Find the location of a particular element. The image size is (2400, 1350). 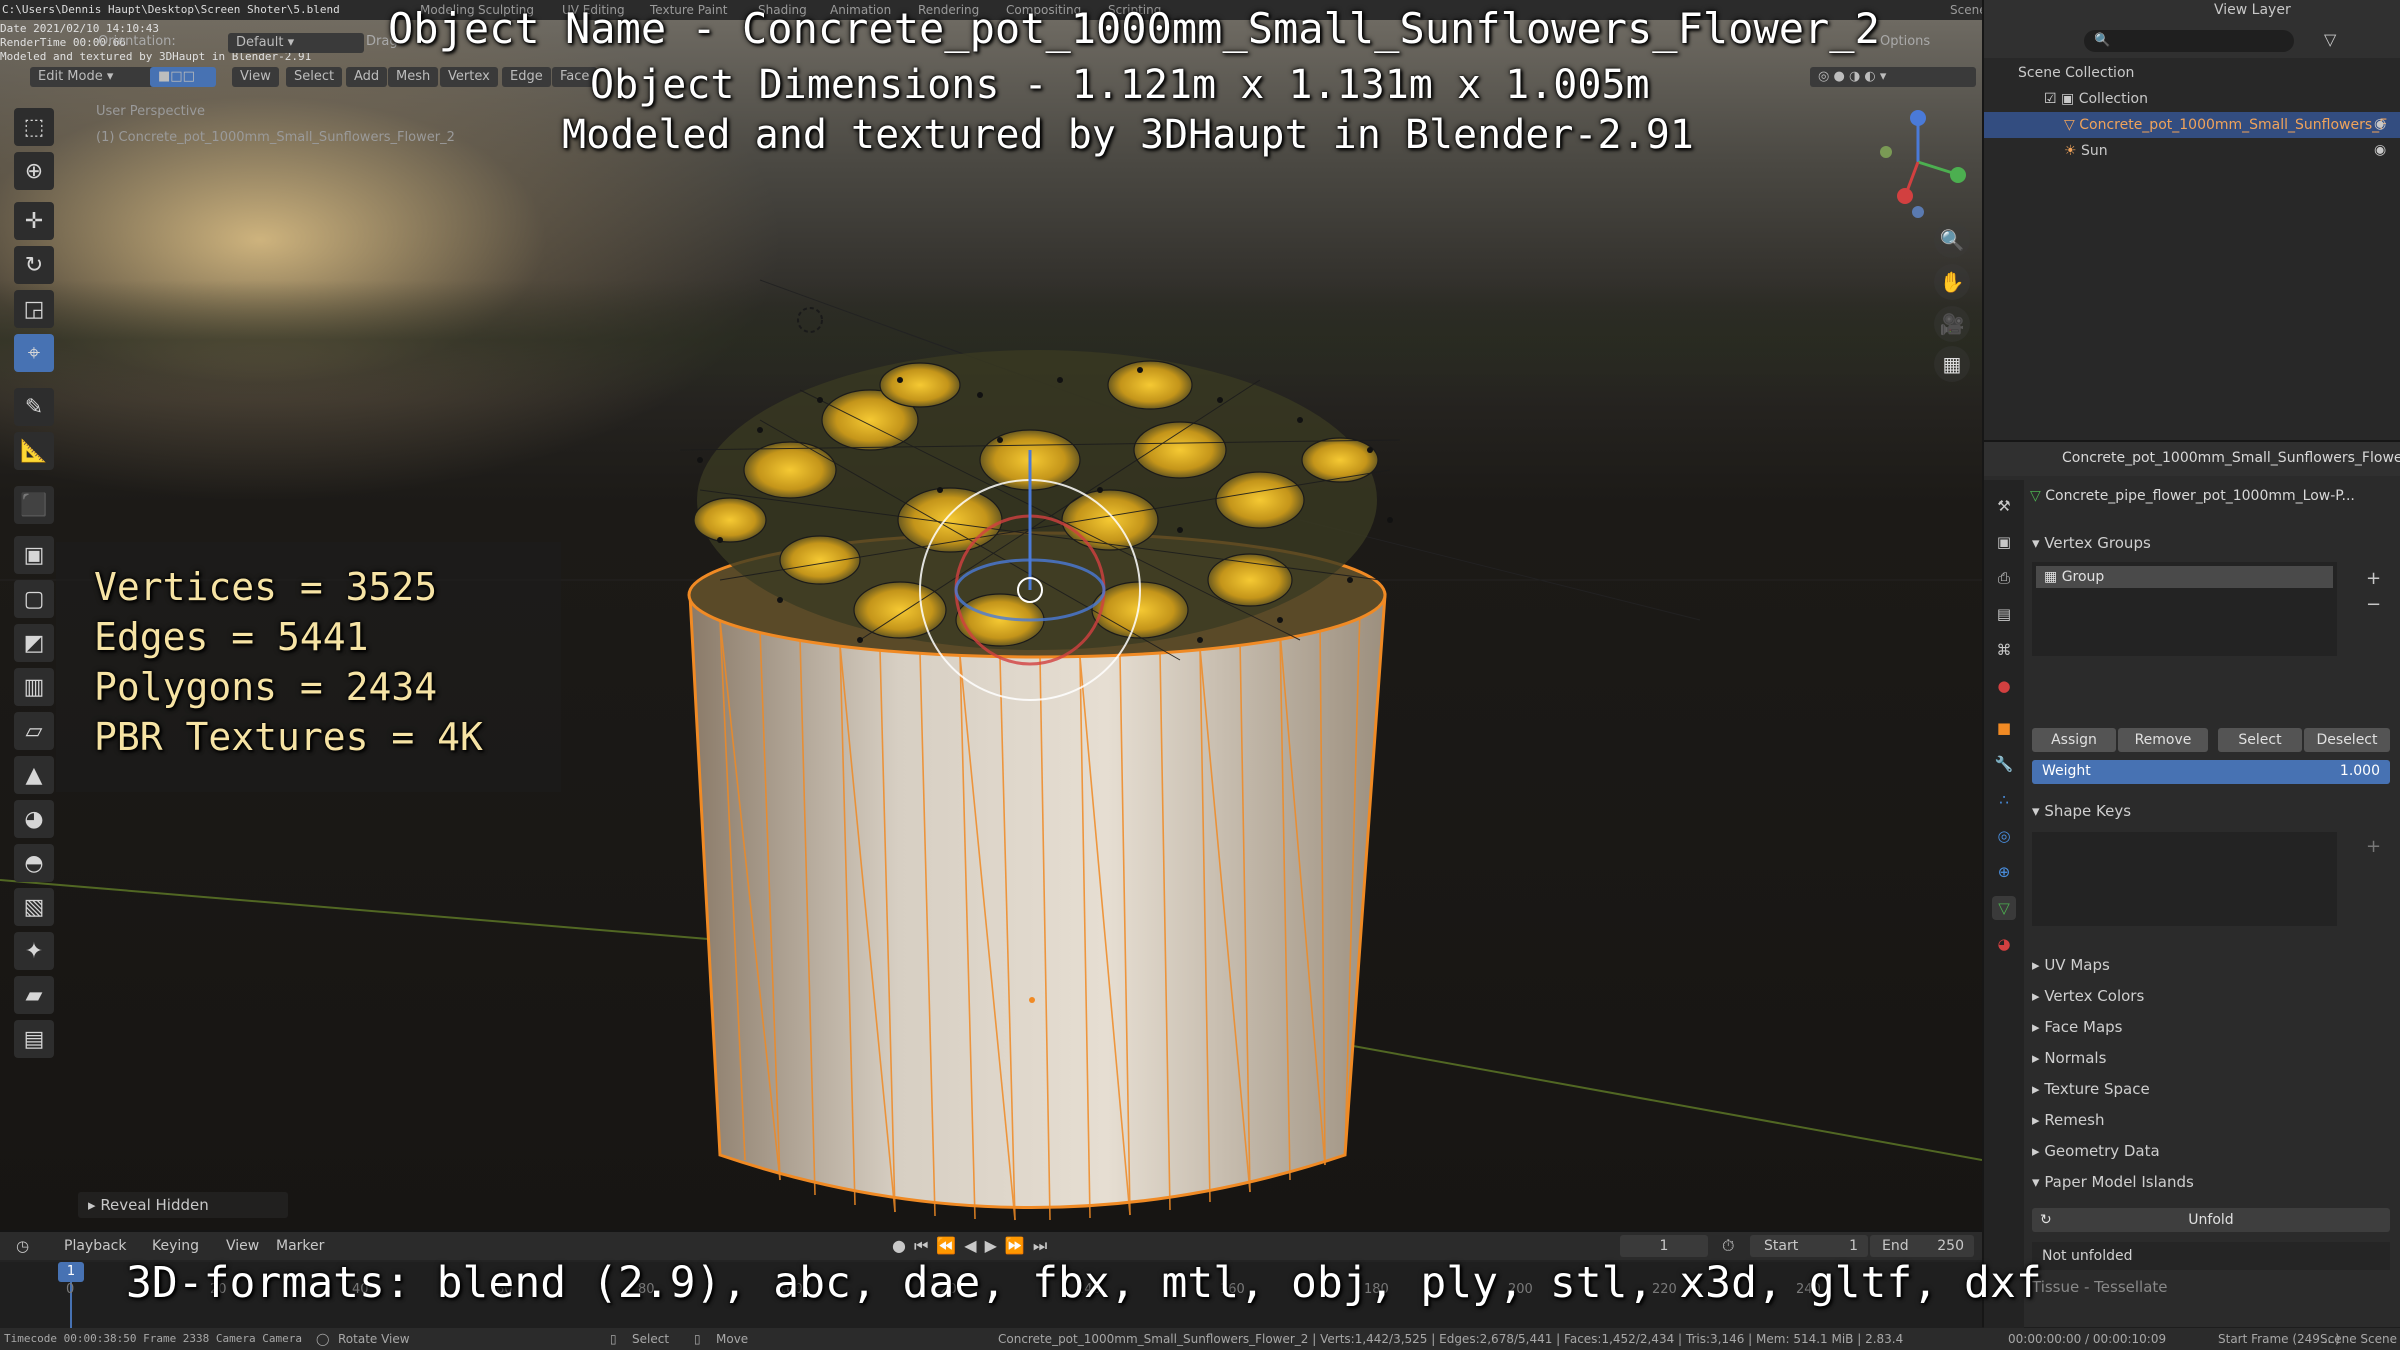

panel-face-maps: ▸ Face Maps is located at coordinates (2077, 1027).